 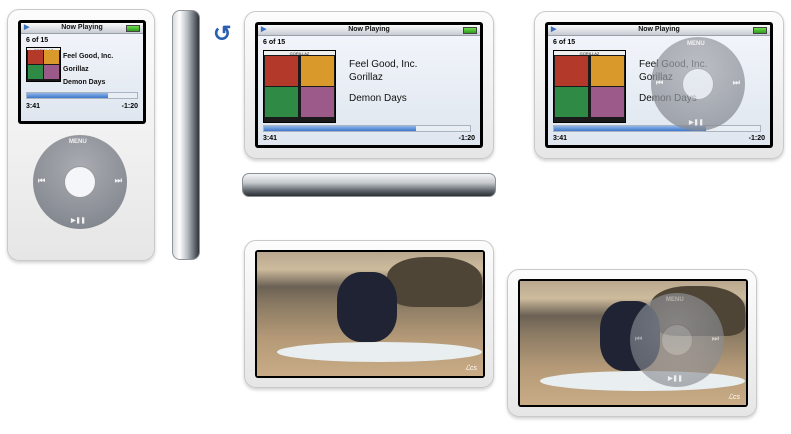 I want to click on rotate-icon: ↺, so click(x=222, y=33).